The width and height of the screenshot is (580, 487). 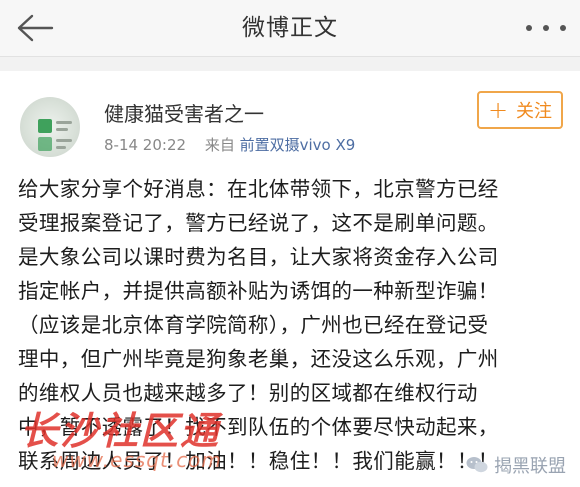 What do you see at coordinates (145, 145) in the screenshot?
I see `post-time: 8-14 20:22` at bounding box center [145, 145].